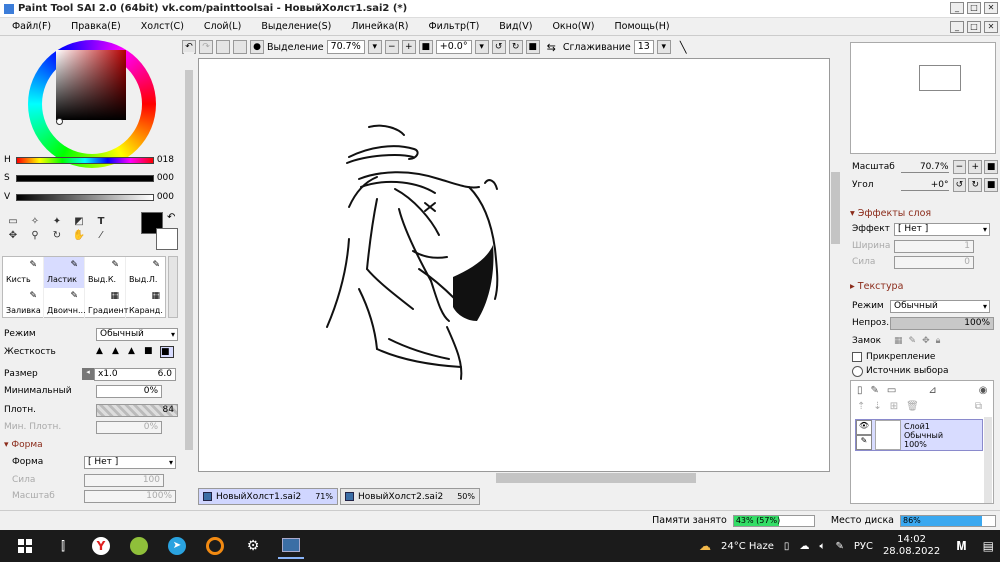  What do you see at coordinates (59, 121) in the screenshot?
I see `hue-marker` at bounding box center [59, 121].